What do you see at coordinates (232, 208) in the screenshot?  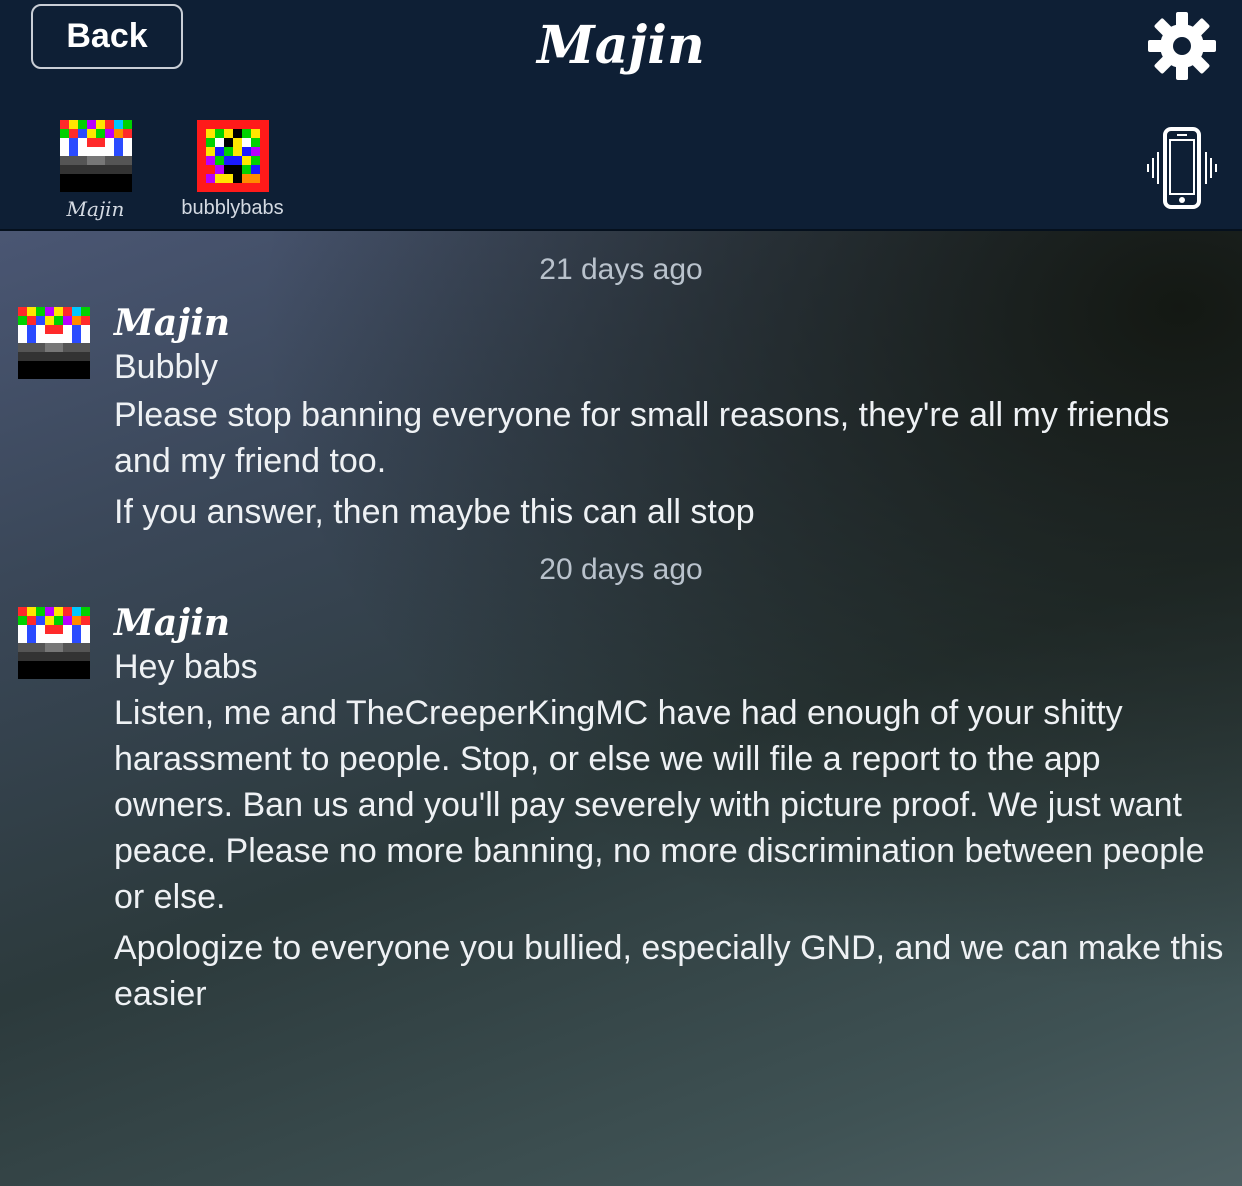 I see `member-label: bubblybabs` at bounding box center [232, 208].